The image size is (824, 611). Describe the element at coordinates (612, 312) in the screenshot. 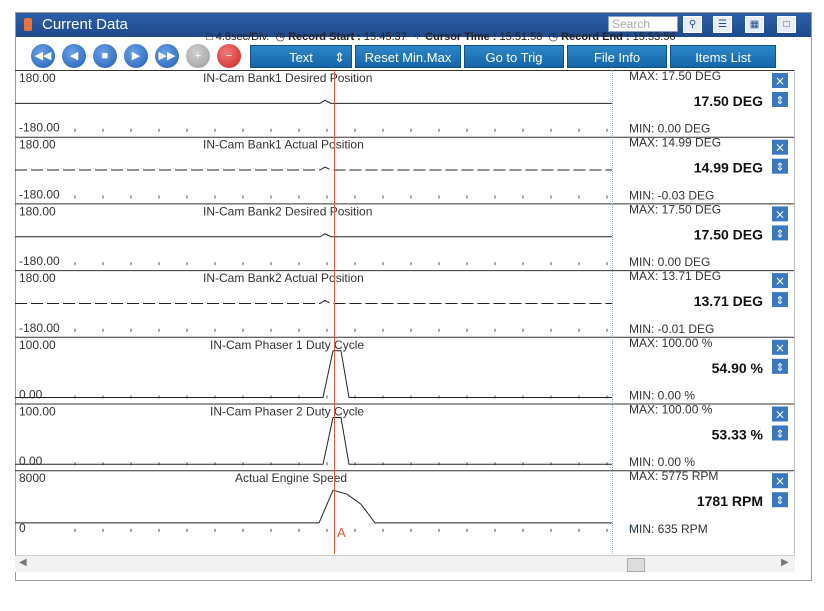

I see `panel-divider` at that location.